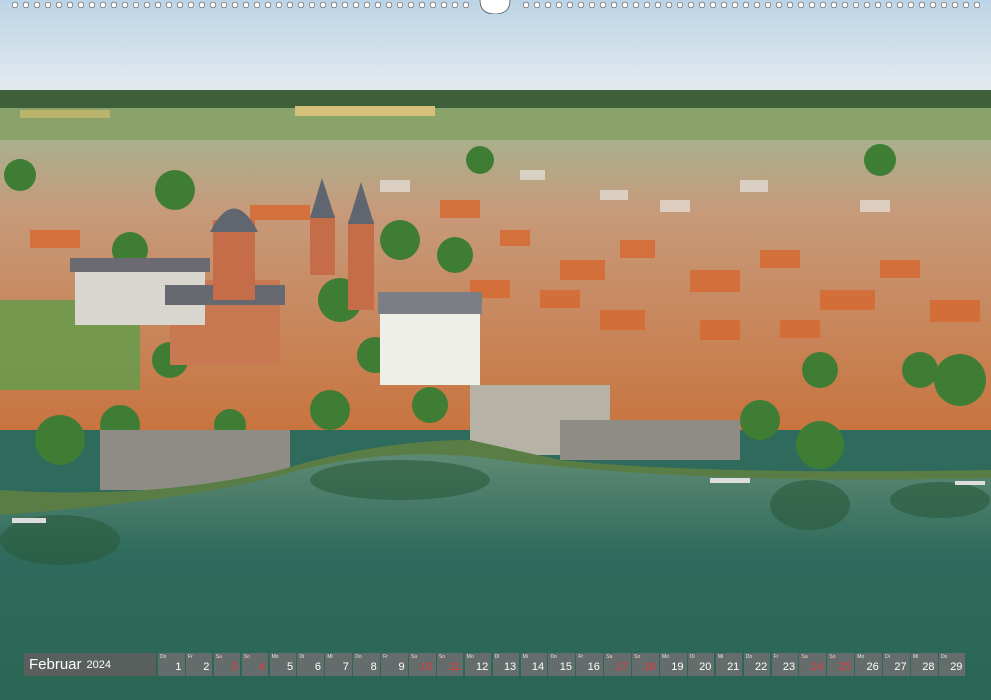 The height and width of the screenshot is (700, 991). What do you see at coordinates (900, 667) in the screenshot?
I see `day-number: 27` at bounding box center [900, 667].